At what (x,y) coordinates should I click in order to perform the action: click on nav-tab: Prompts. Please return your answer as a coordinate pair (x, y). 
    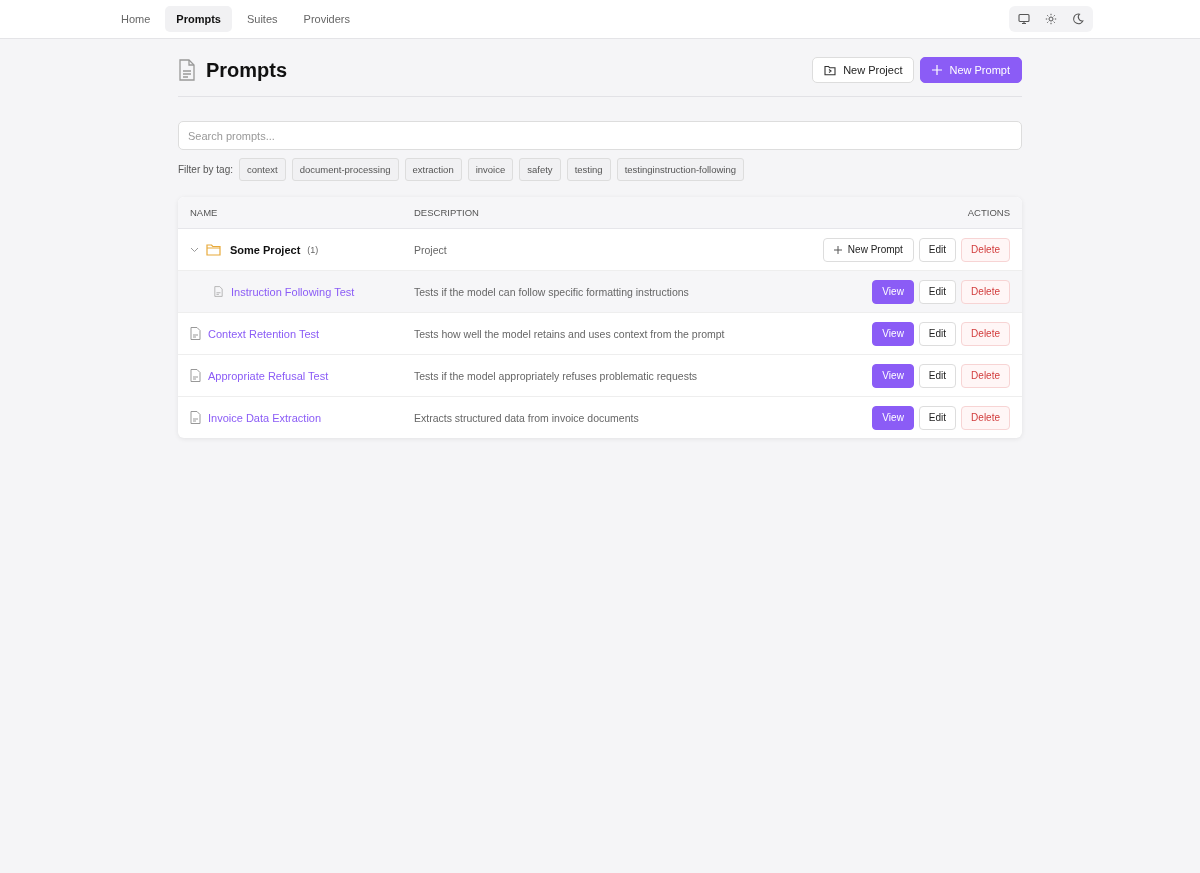
    Looking at the image, I should click on (198, 19).